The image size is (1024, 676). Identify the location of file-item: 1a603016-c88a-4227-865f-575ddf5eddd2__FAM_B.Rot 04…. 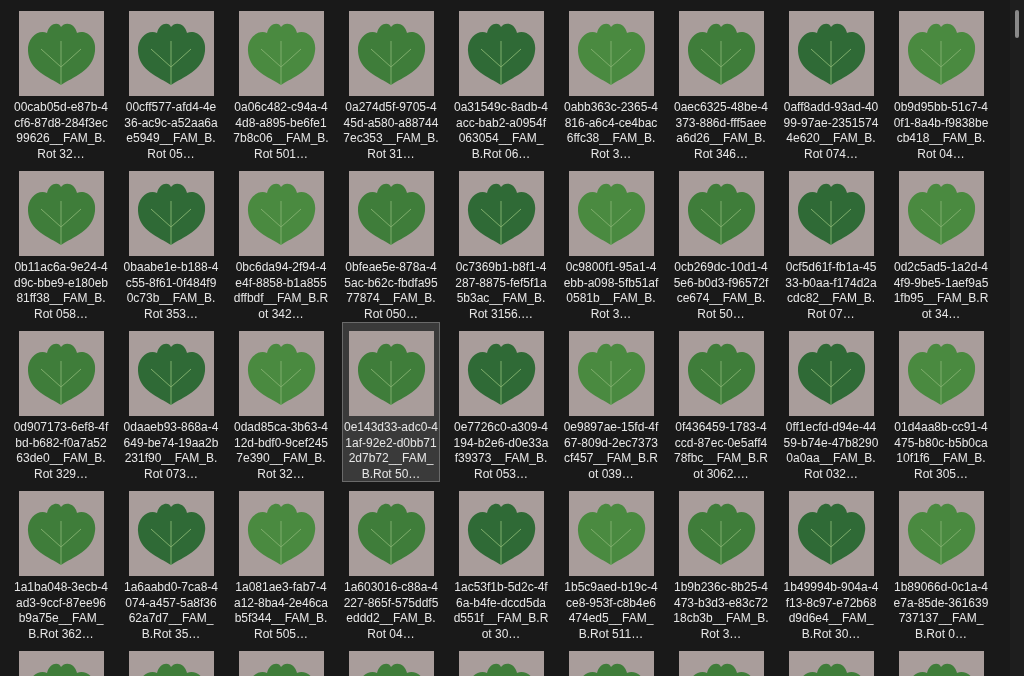
(391, 562).